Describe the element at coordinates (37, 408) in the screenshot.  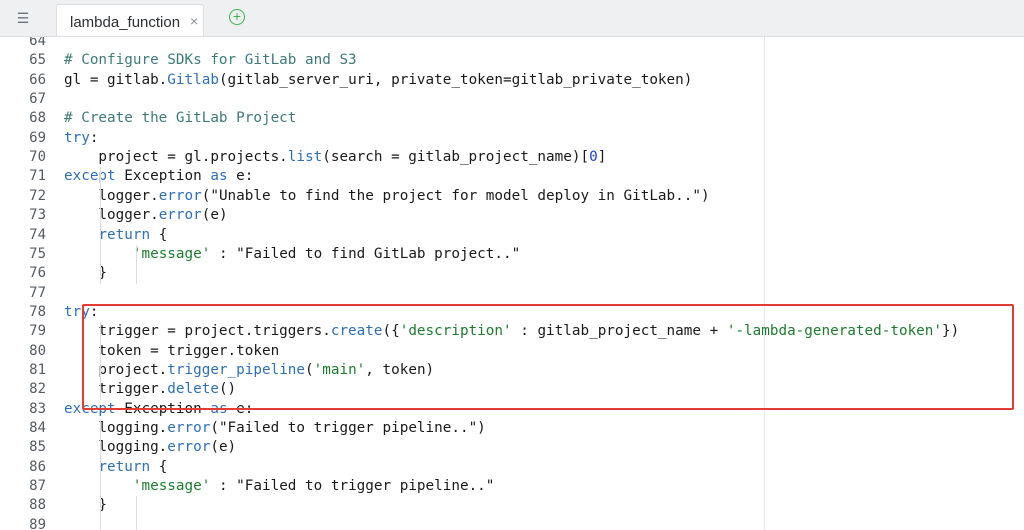
I see `line-number: 83` at that location.